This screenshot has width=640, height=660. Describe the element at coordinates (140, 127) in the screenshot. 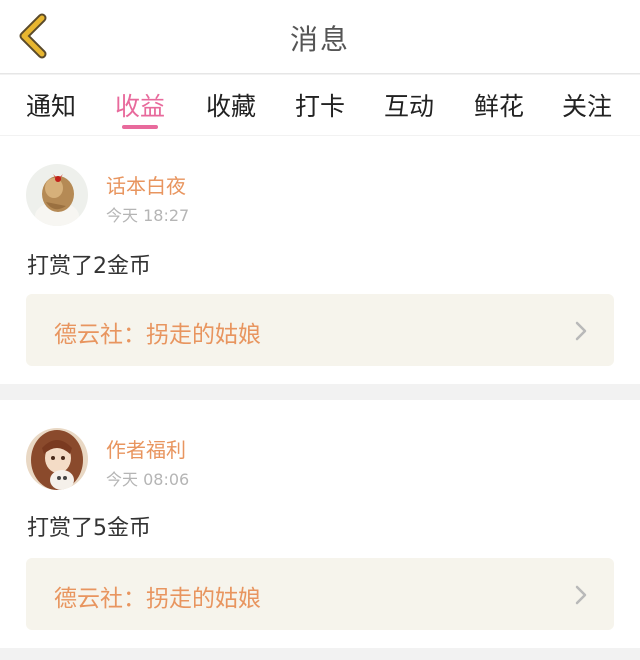

I see `active-tab-indicator` at that location.